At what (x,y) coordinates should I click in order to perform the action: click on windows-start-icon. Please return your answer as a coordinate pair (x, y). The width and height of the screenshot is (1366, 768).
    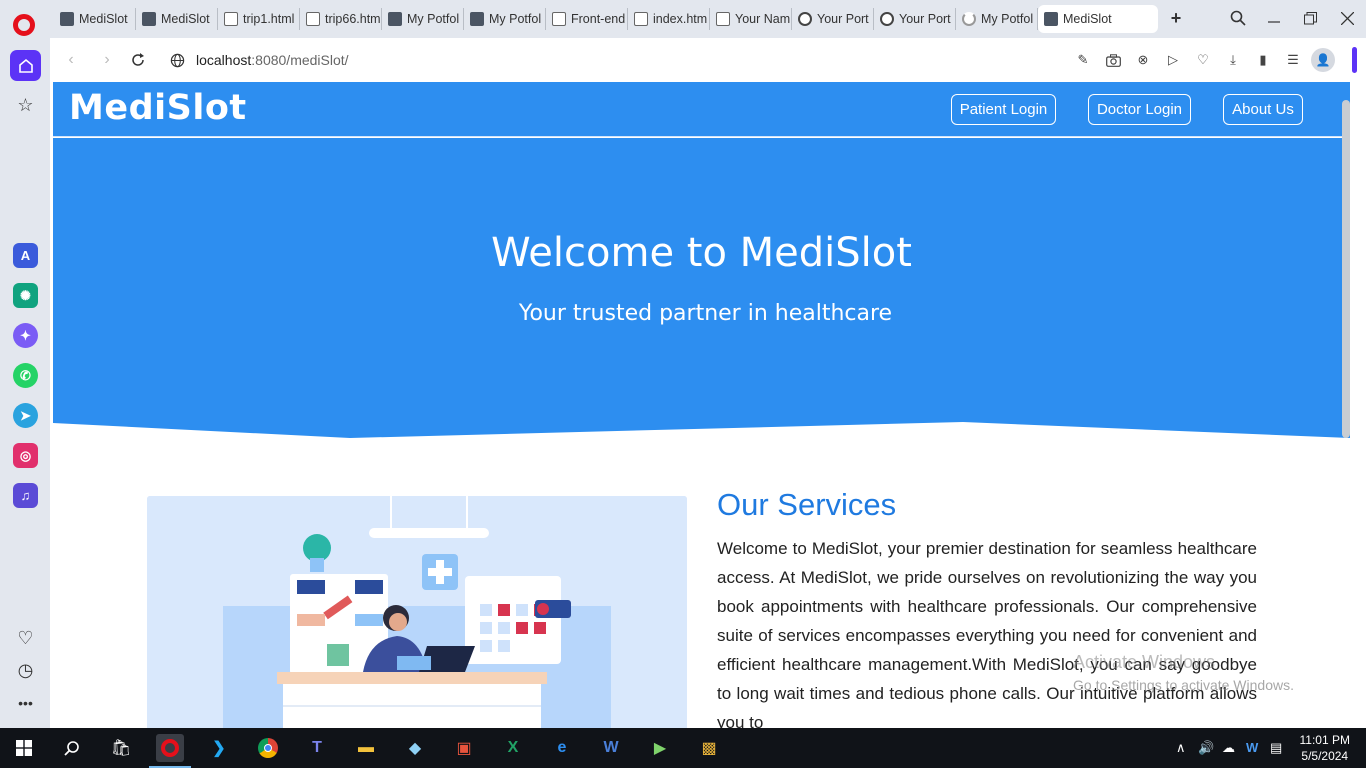
    Looking at the image, I should click on (24, 748).